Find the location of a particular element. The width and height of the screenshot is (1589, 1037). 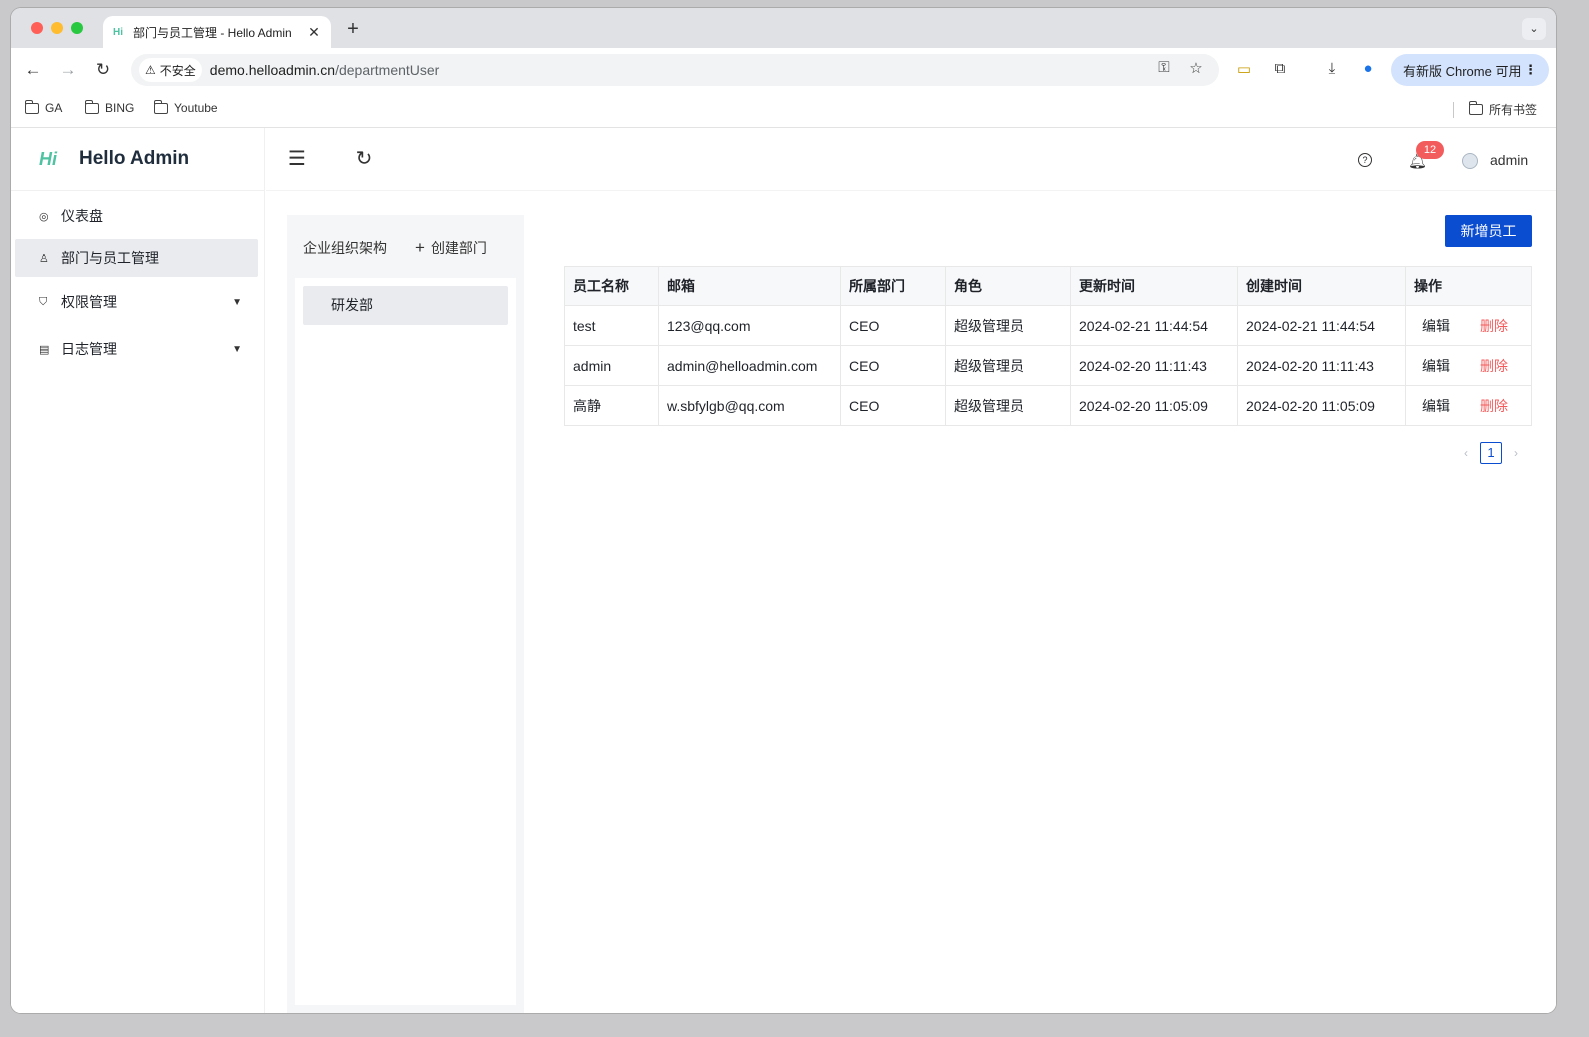

app-logo: Hi Hello Admin is located at coordinates (137, 159).